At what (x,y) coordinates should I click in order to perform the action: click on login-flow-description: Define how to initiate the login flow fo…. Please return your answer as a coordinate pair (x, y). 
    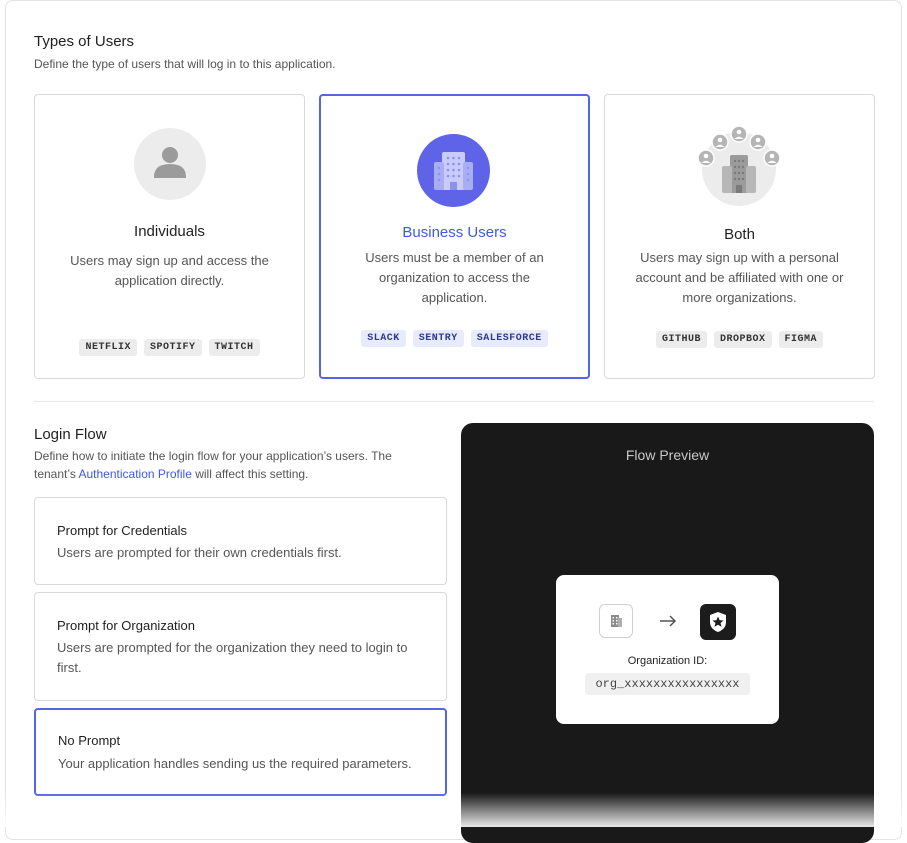
    Looking at the image, I should click on (234, 465).